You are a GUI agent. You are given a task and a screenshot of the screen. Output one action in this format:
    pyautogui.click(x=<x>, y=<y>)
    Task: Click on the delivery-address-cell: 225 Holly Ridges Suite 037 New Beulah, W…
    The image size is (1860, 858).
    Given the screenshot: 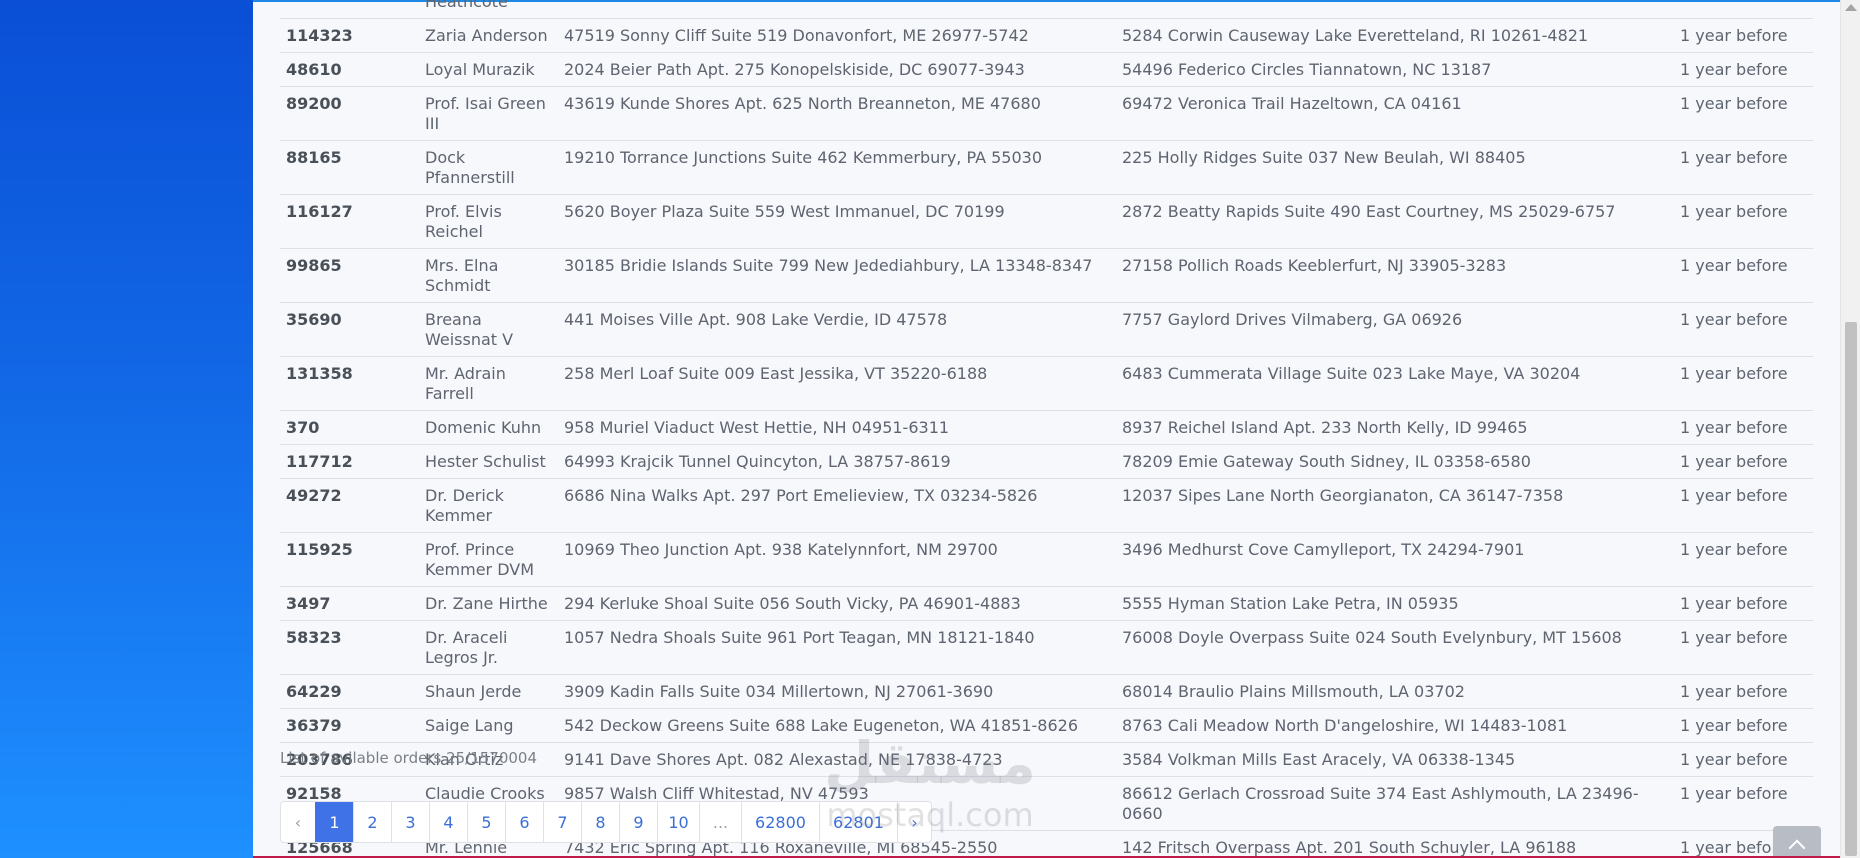 What is the action you would take?
    pyautogui.click(x=1395, y=167)
    